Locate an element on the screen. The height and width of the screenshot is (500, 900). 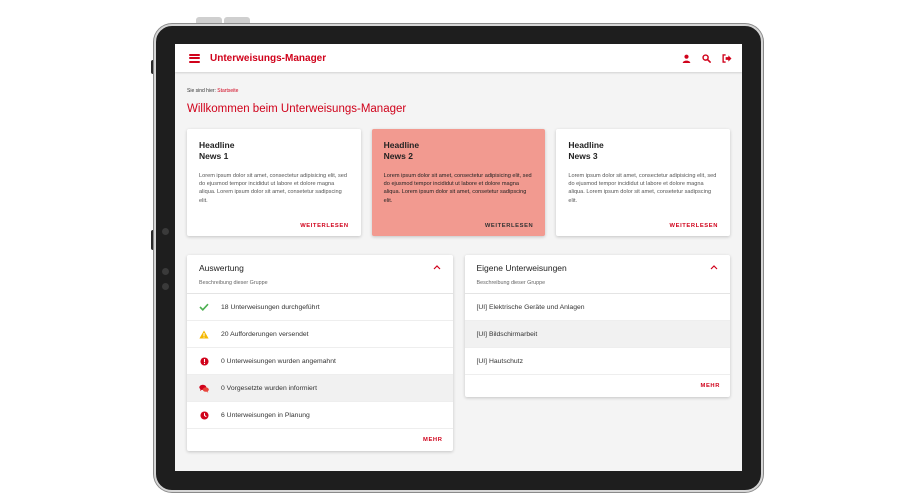
list-item: 0 Unterweisungen wurden angemahnt is located at coordinates (320, 361).